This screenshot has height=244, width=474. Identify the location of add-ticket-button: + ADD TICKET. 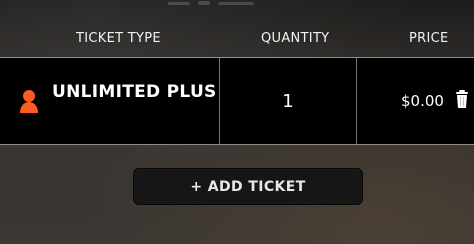
(248, 186).